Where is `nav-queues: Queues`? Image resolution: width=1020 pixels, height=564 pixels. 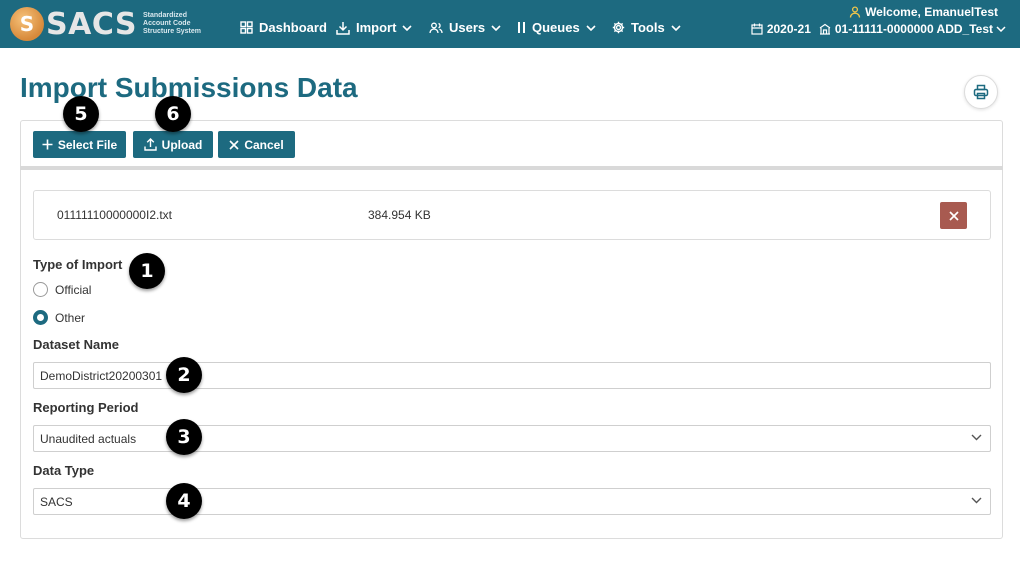
nav-queues: Queues is located at coordinates (559, 27).